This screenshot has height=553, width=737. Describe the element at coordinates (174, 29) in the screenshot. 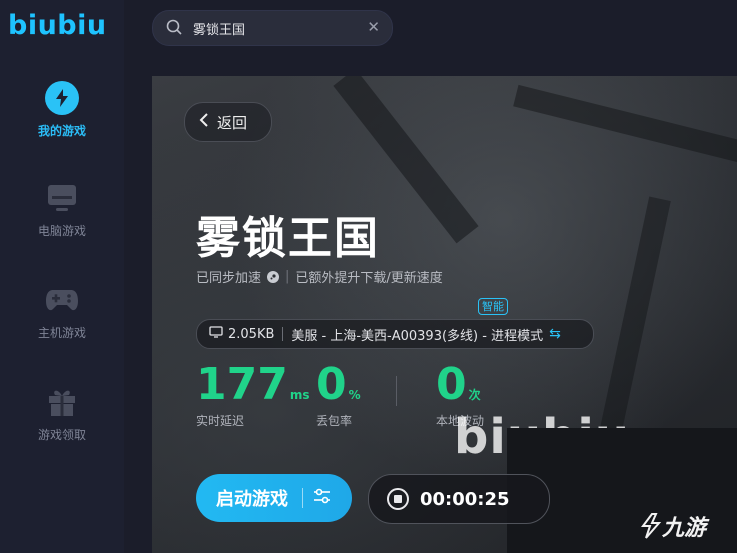

I see `search-icon` at that location.